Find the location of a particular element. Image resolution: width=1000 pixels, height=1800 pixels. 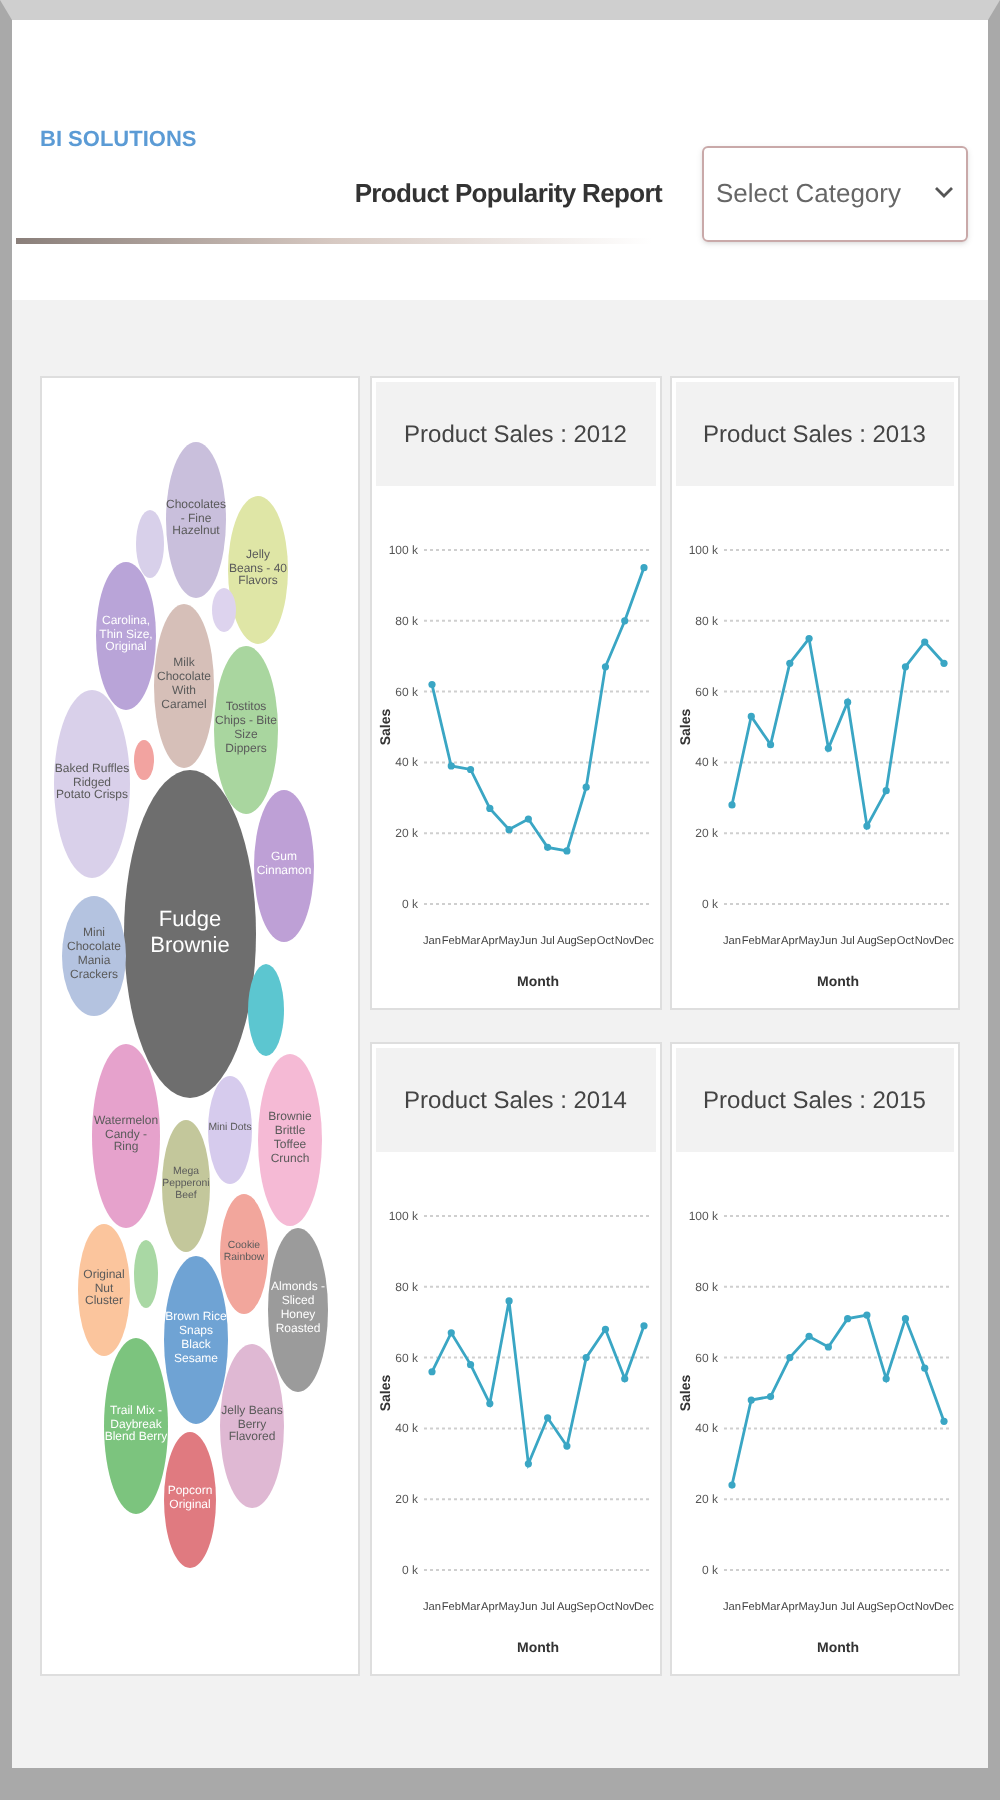

chart-title: Product Sales : 2013 is located at coordinates (814, 435).